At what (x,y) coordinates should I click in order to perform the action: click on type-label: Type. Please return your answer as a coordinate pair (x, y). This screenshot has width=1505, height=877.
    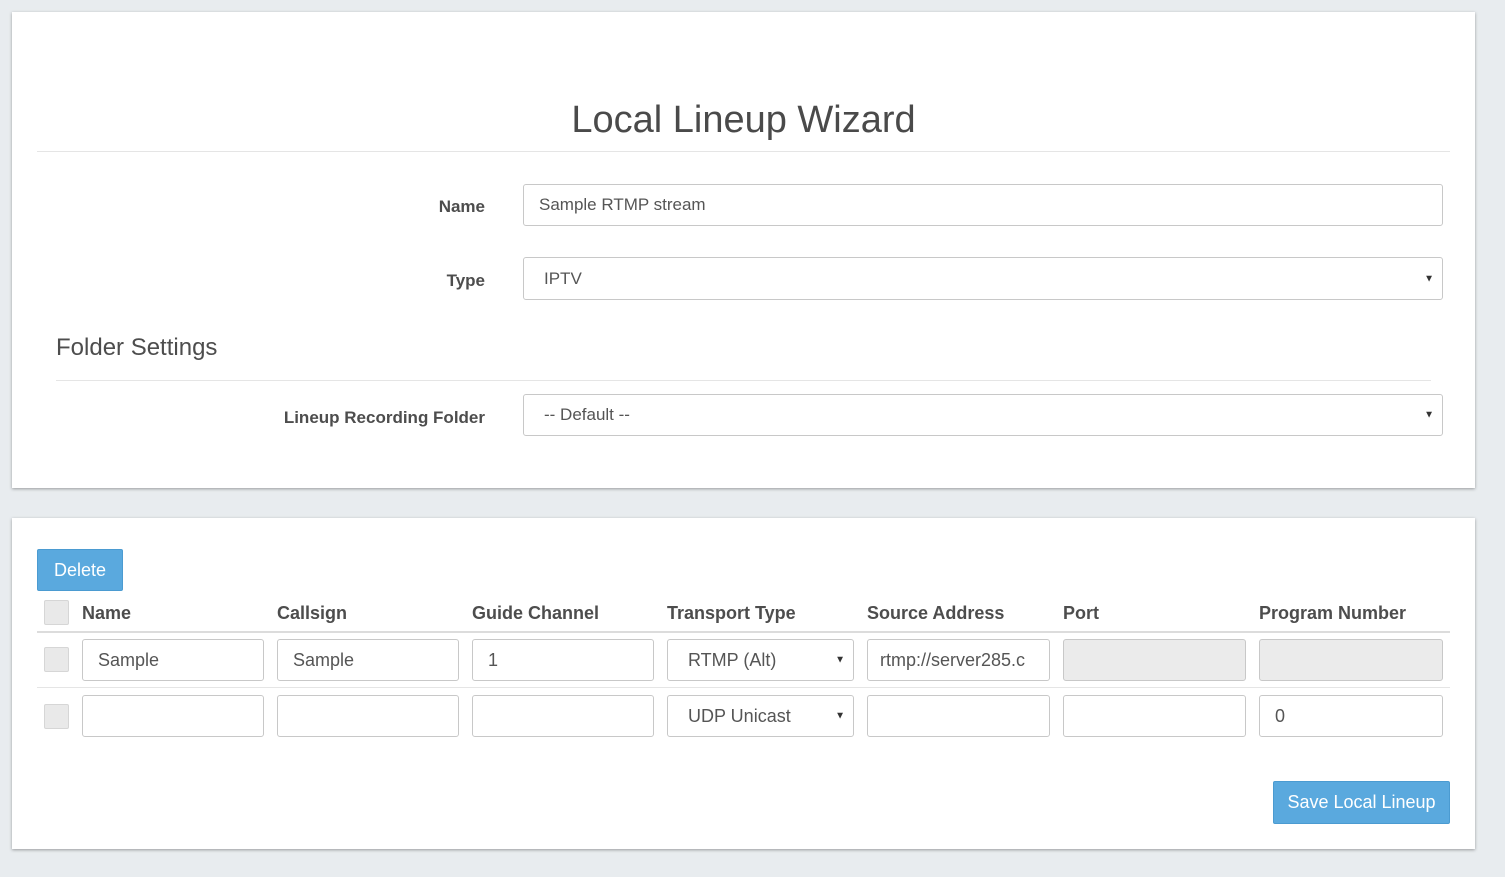
    Looking at the image, I should click on (465, 280).